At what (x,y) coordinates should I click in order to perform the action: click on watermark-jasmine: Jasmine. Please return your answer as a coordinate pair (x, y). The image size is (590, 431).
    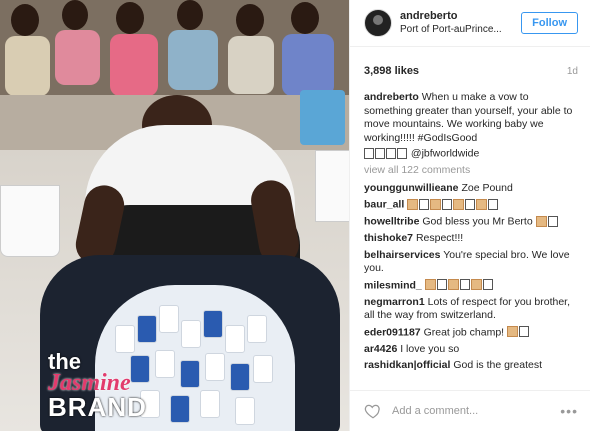
    Looking at the image, I should click on (89, 383).